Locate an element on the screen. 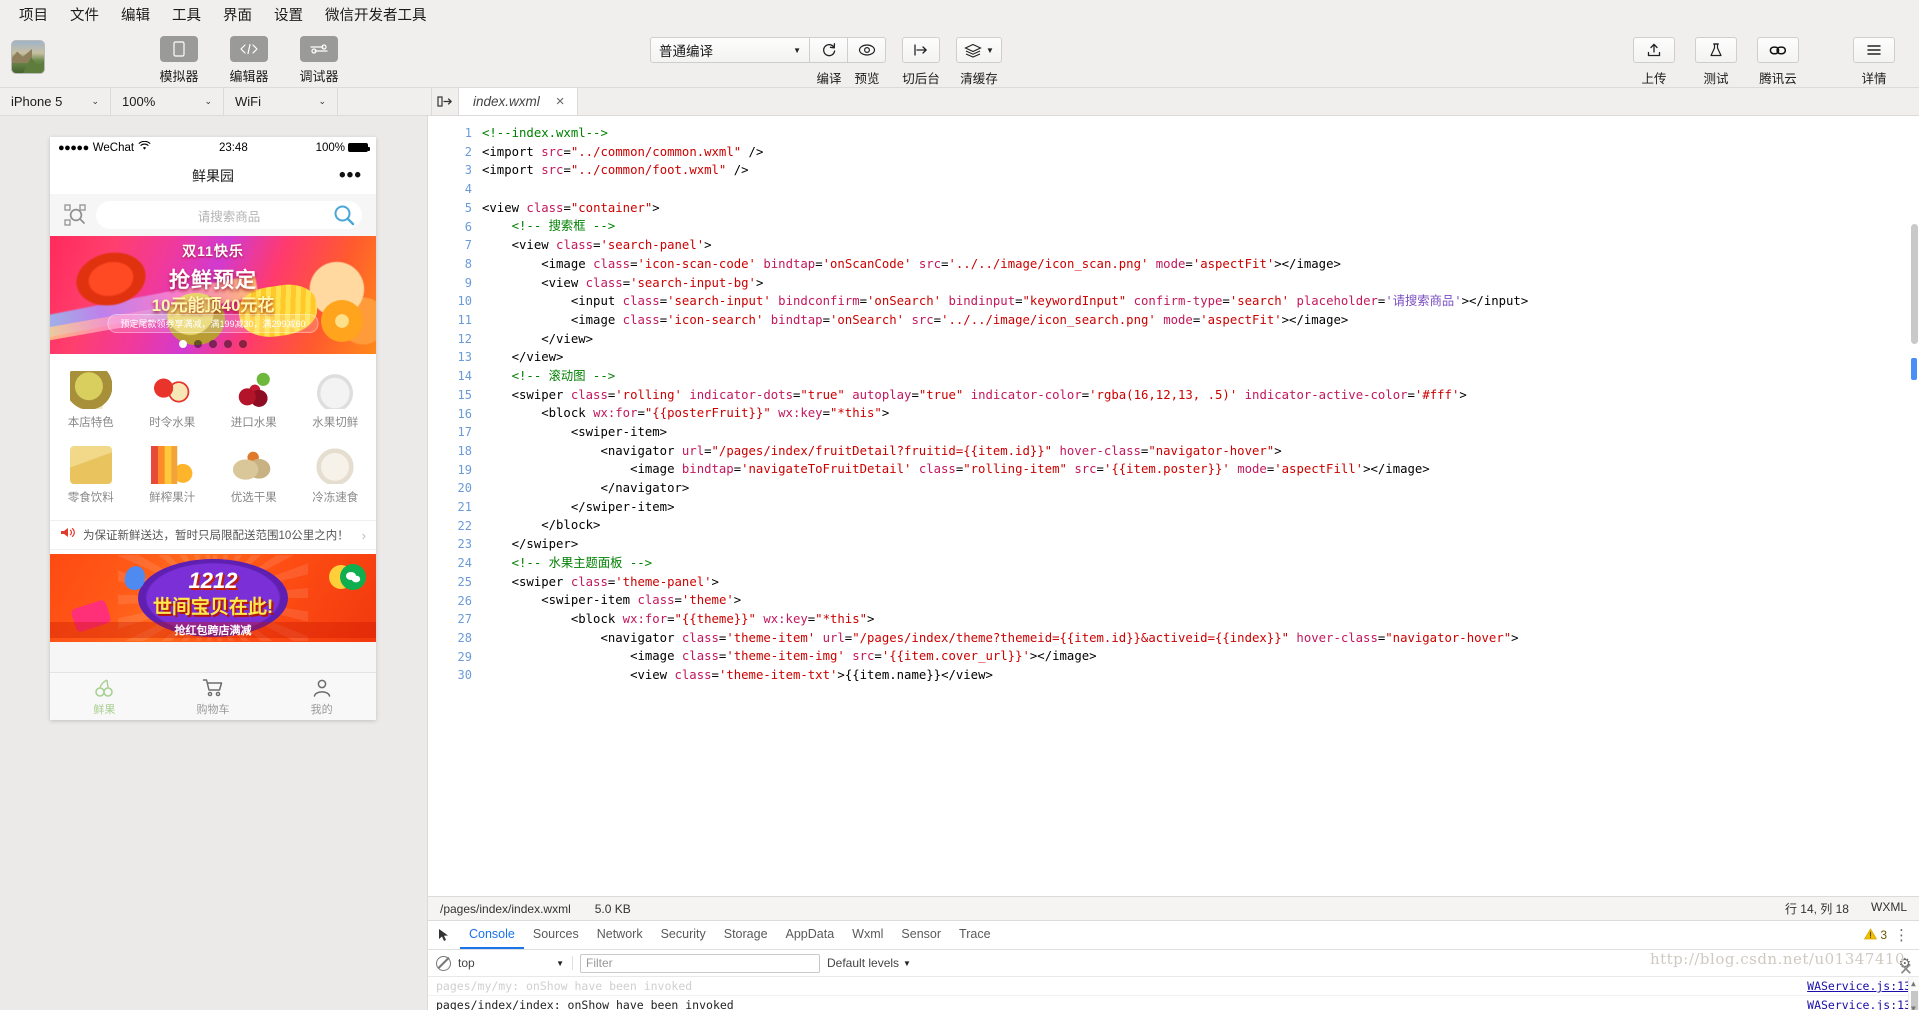  category-item: 水果切鲜 is located at coordinates (336, 401).